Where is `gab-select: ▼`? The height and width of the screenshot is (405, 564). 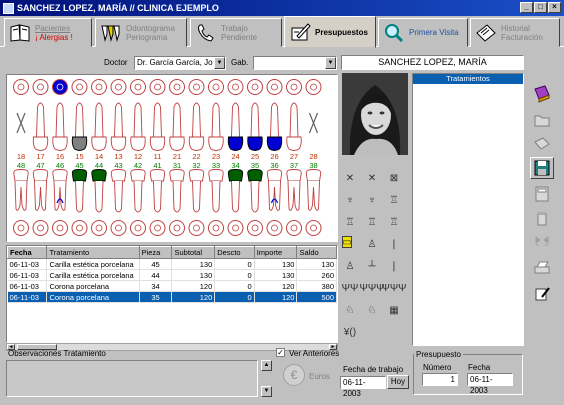 gab-select: ▼ is located at coordinates (295, 63).